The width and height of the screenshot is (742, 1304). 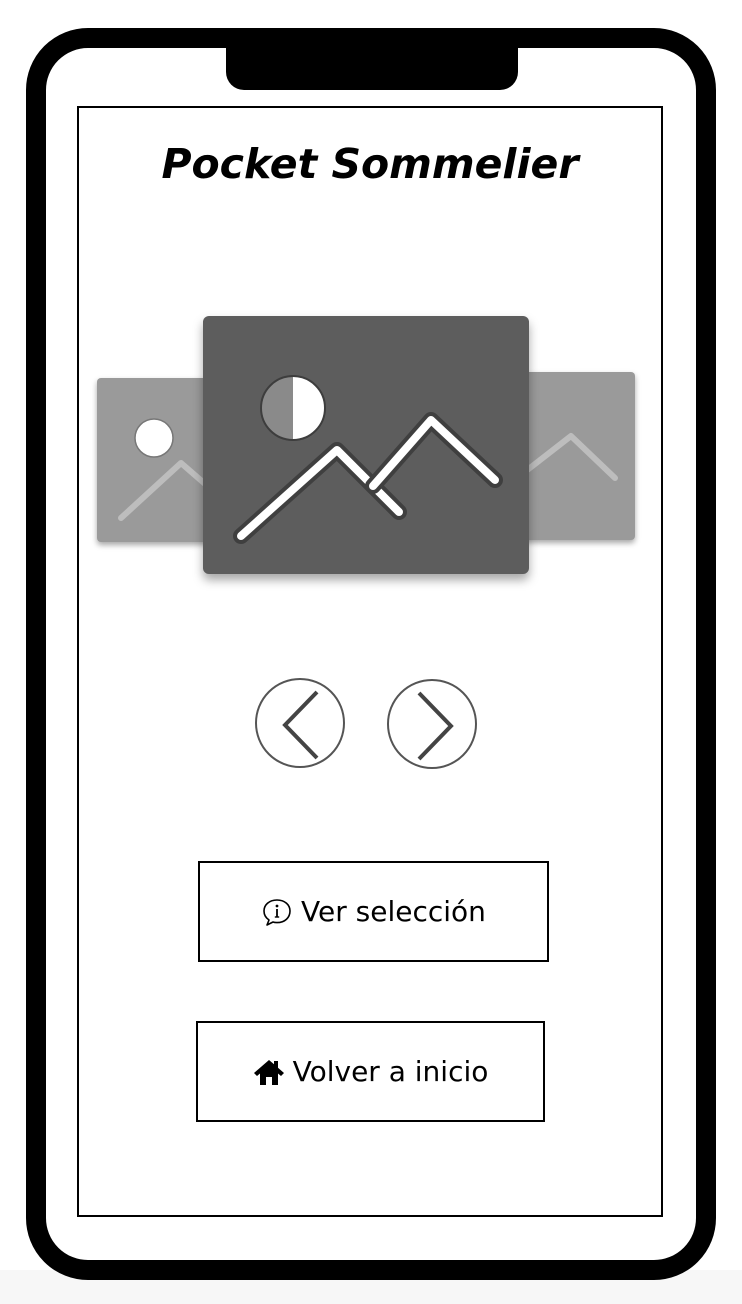 I want to click on chevron-left-icon, so click(x=300, y=725).